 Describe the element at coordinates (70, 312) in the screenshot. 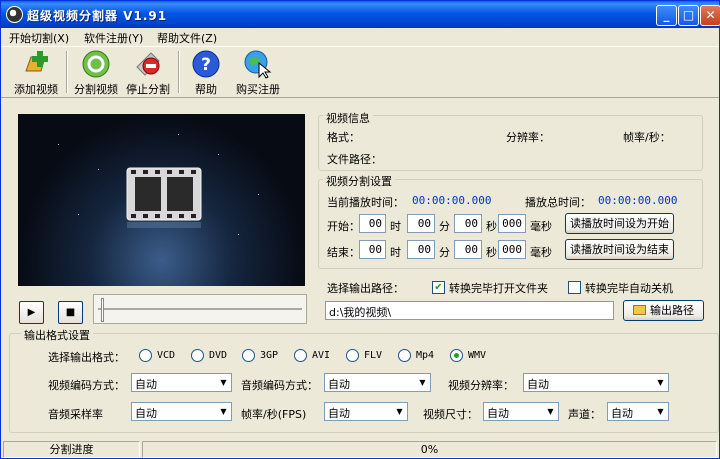

I see `stop-button: ■` at that location.